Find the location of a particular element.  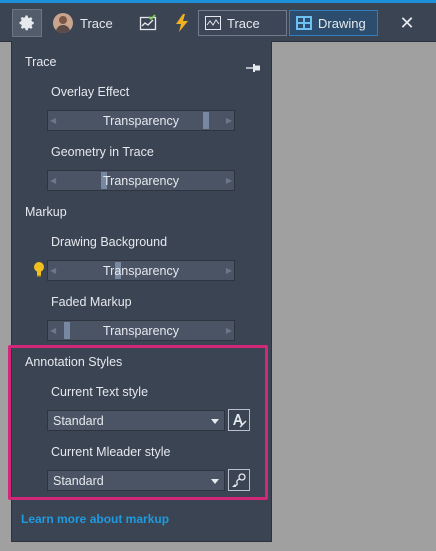

learn-more-link: Learn more about markup is located at coordinates (95, 519).